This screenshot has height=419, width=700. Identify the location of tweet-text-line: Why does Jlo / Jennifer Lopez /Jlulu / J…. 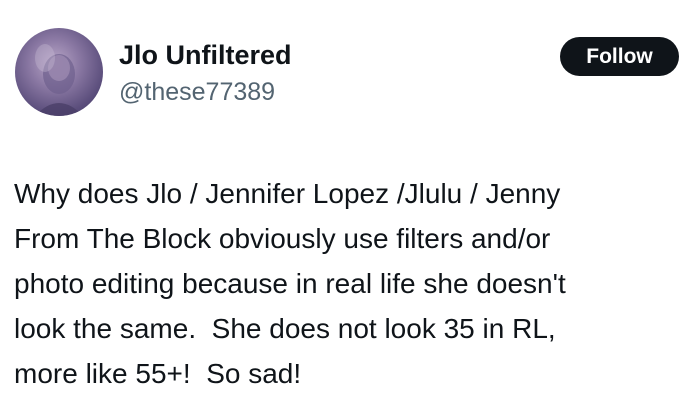
(287, 193).